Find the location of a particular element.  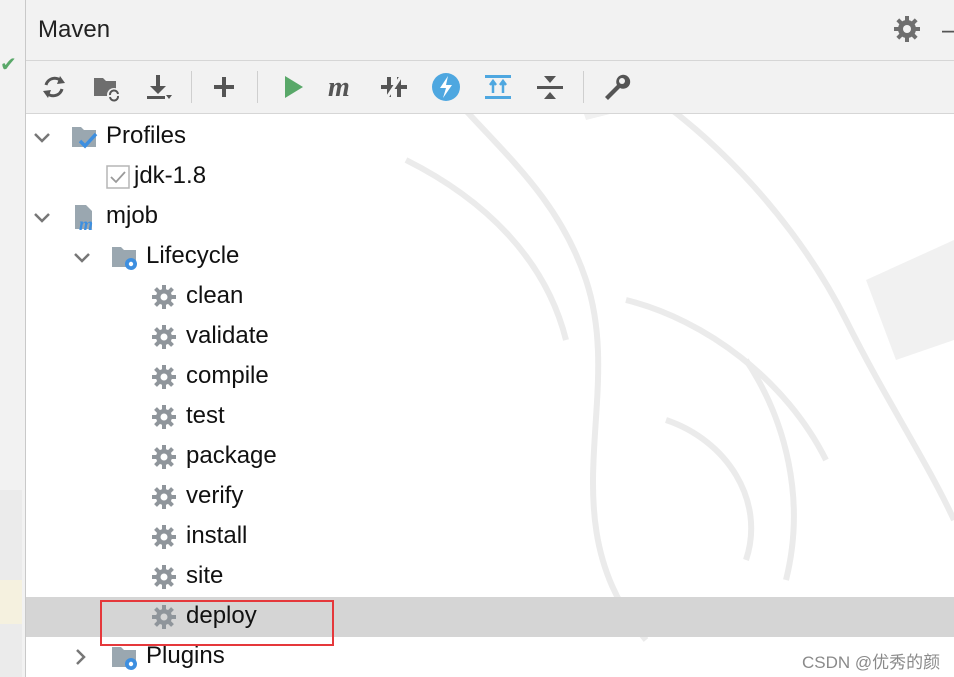

goal-label: clean is located at coordinates (215, 295).